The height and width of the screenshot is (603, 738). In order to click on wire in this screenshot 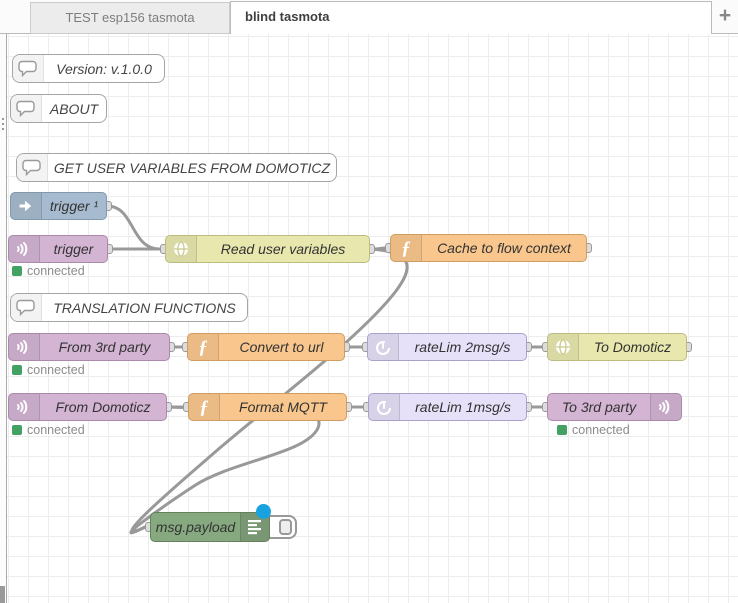, I will do `click(133, 227)`.